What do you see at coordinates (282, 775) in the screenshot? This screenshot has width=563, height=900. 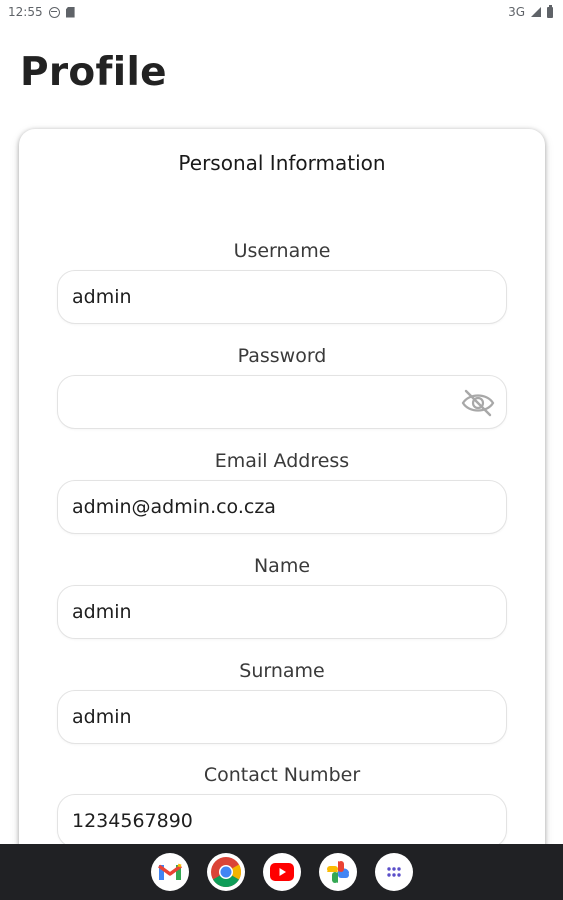 I see `contact-number-label: Contact Number` at bounding box center [282, 775].